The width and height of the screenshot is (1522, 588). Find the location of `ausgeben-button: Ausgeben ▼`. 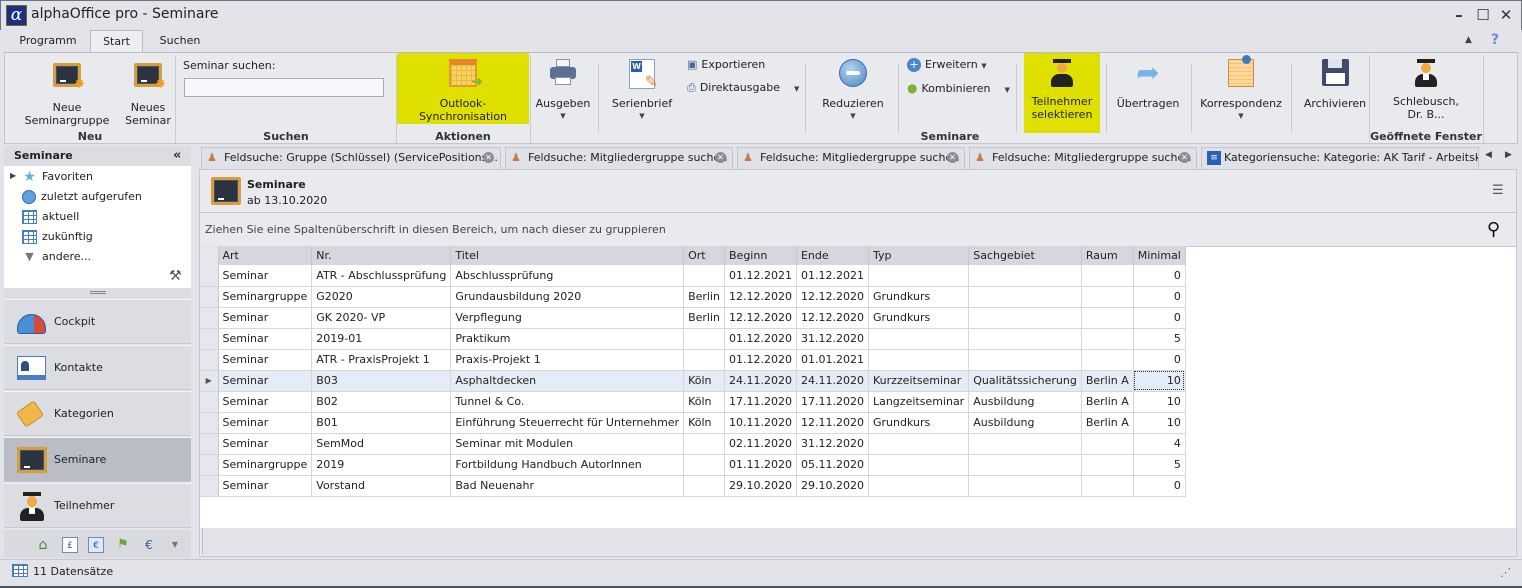

ausgeben-button: Ausgeben ▼ is located at coordinates (563, 91).